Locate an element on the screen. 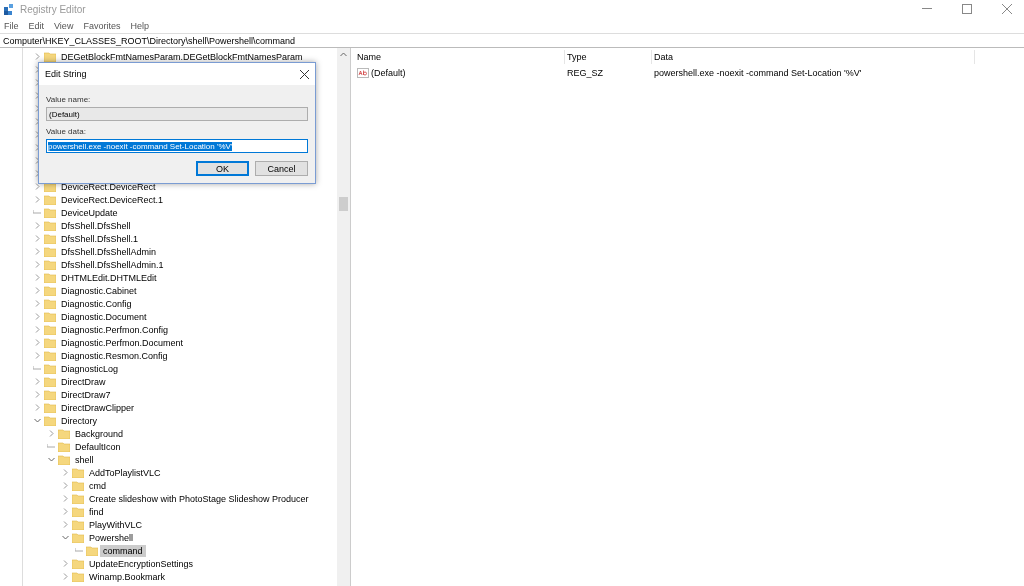 This screenshot has height=586, width=1024. tree-item: DfsShell.DfsShellAdmin.1 is located at coordinates (112, 264).